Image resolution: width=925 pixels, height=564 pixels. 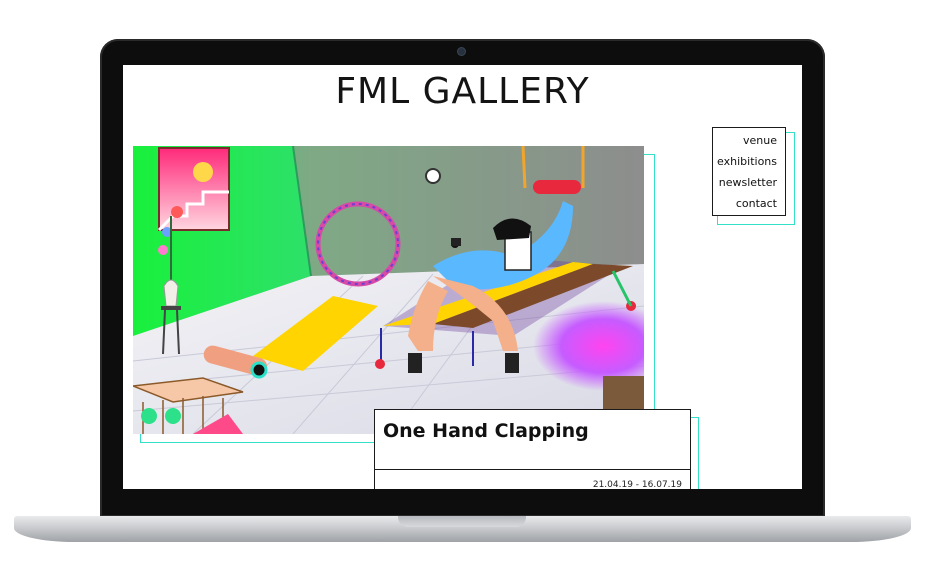 What do you see at coordinates (462, 521) in the screenshot?
I see `laptop-notch` at bounding box center [462, 521].